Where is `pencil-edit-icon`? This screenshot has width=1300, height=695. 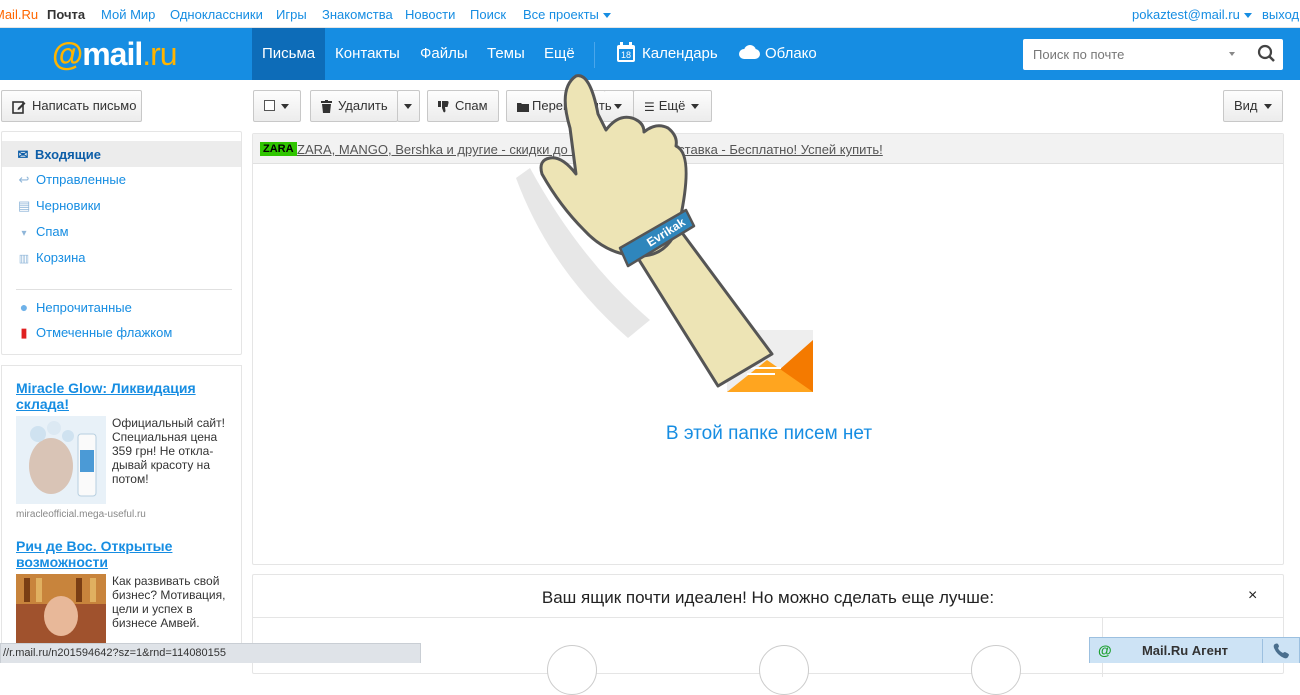
pencil-edit-icon is located at coordinates (19, 107).